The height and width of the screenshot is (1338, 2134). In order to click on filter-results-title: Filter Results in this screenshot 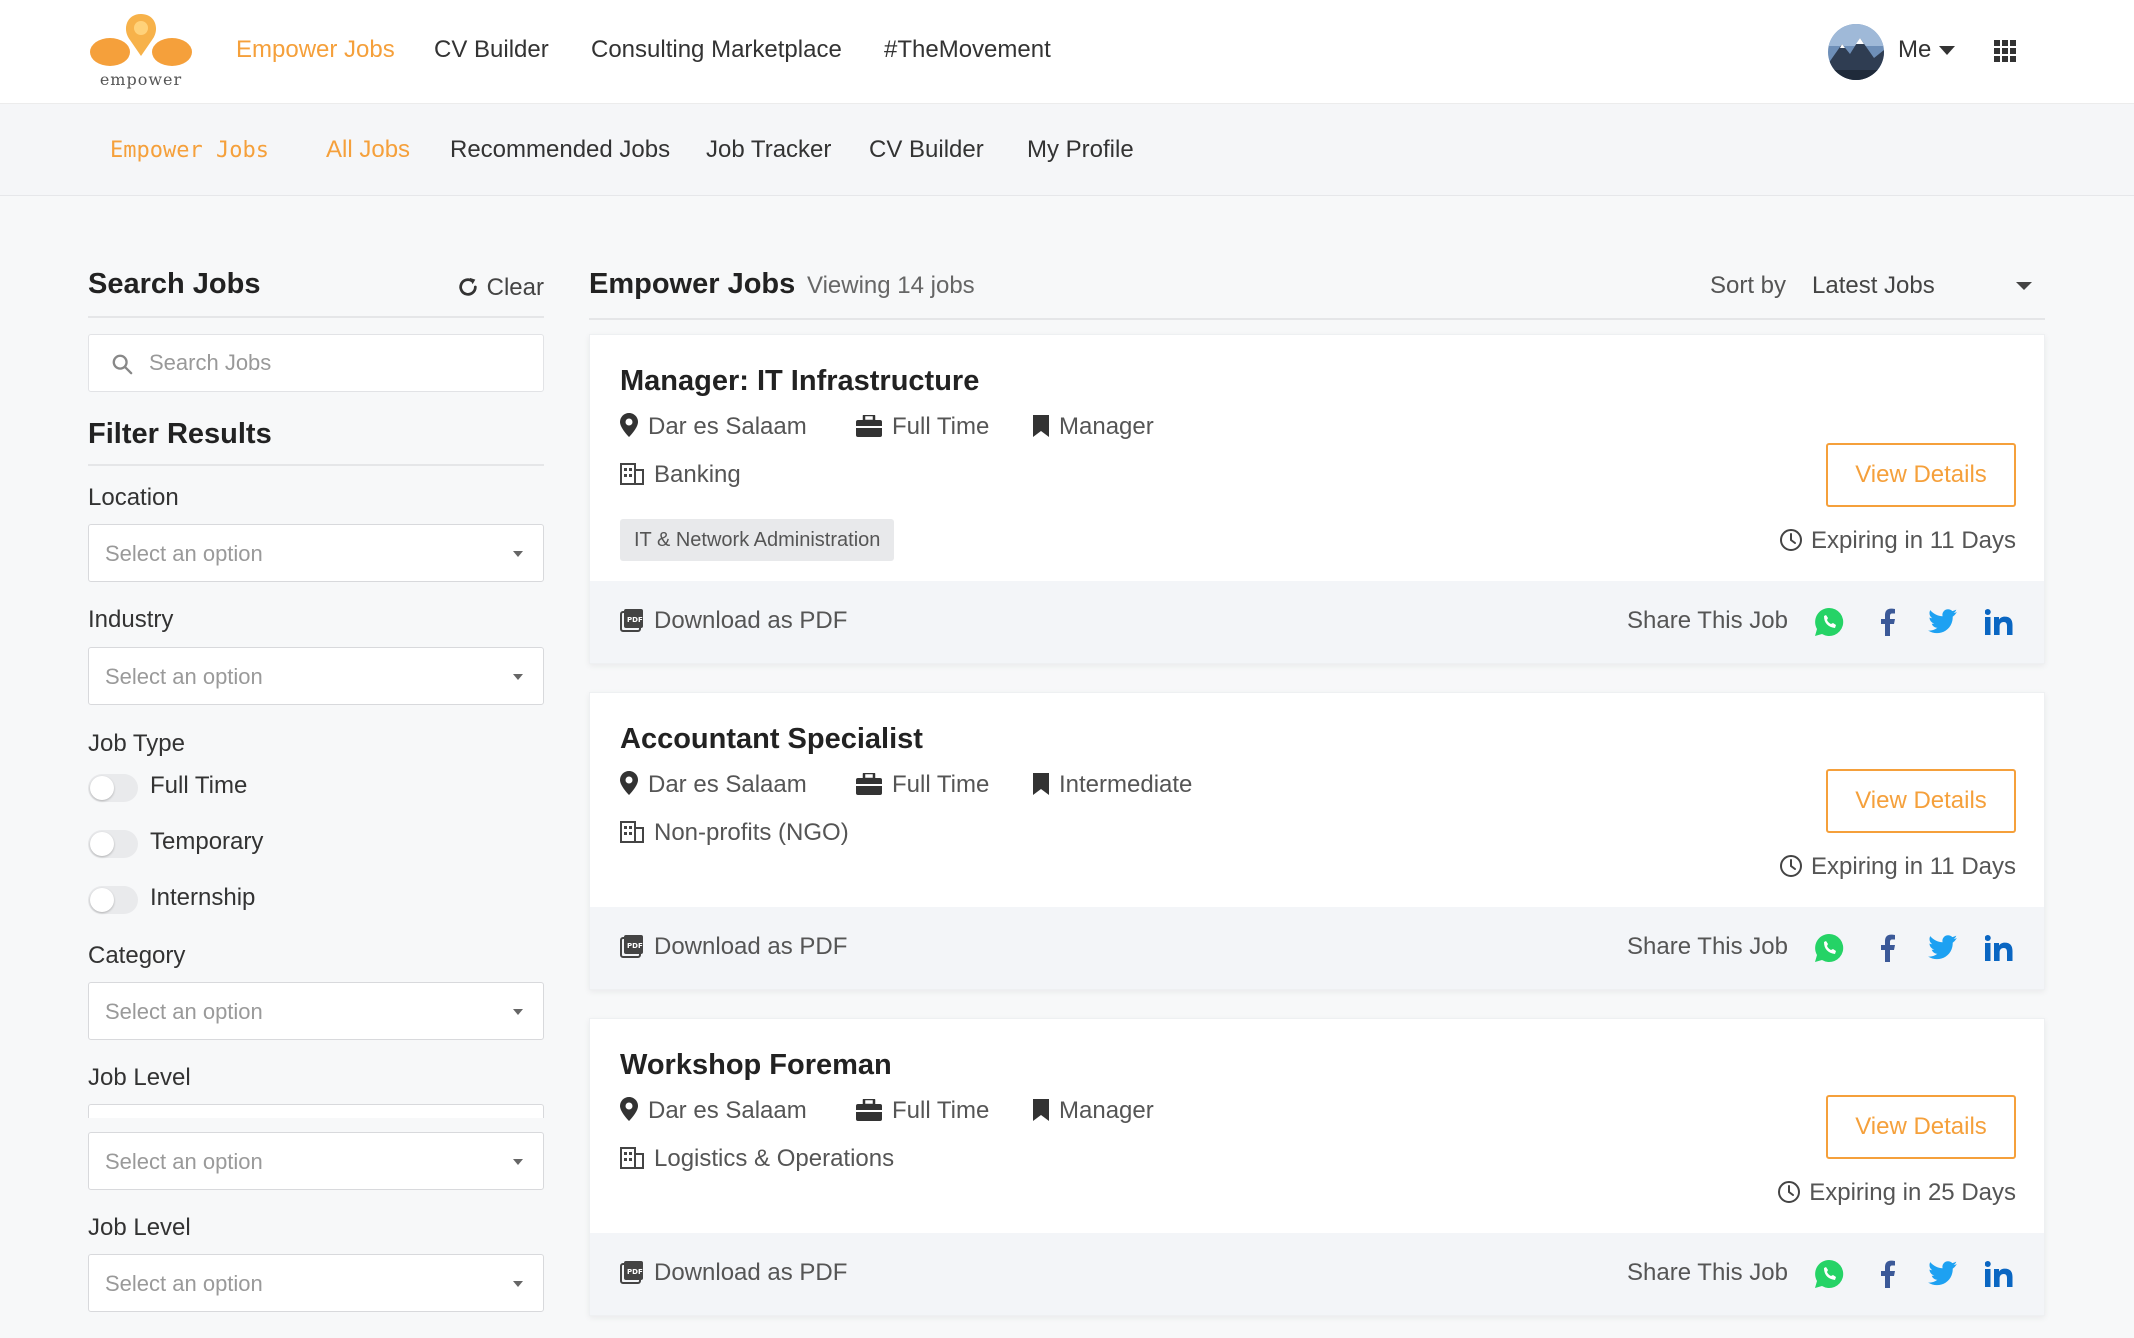, I will do `click(180, 434)`.